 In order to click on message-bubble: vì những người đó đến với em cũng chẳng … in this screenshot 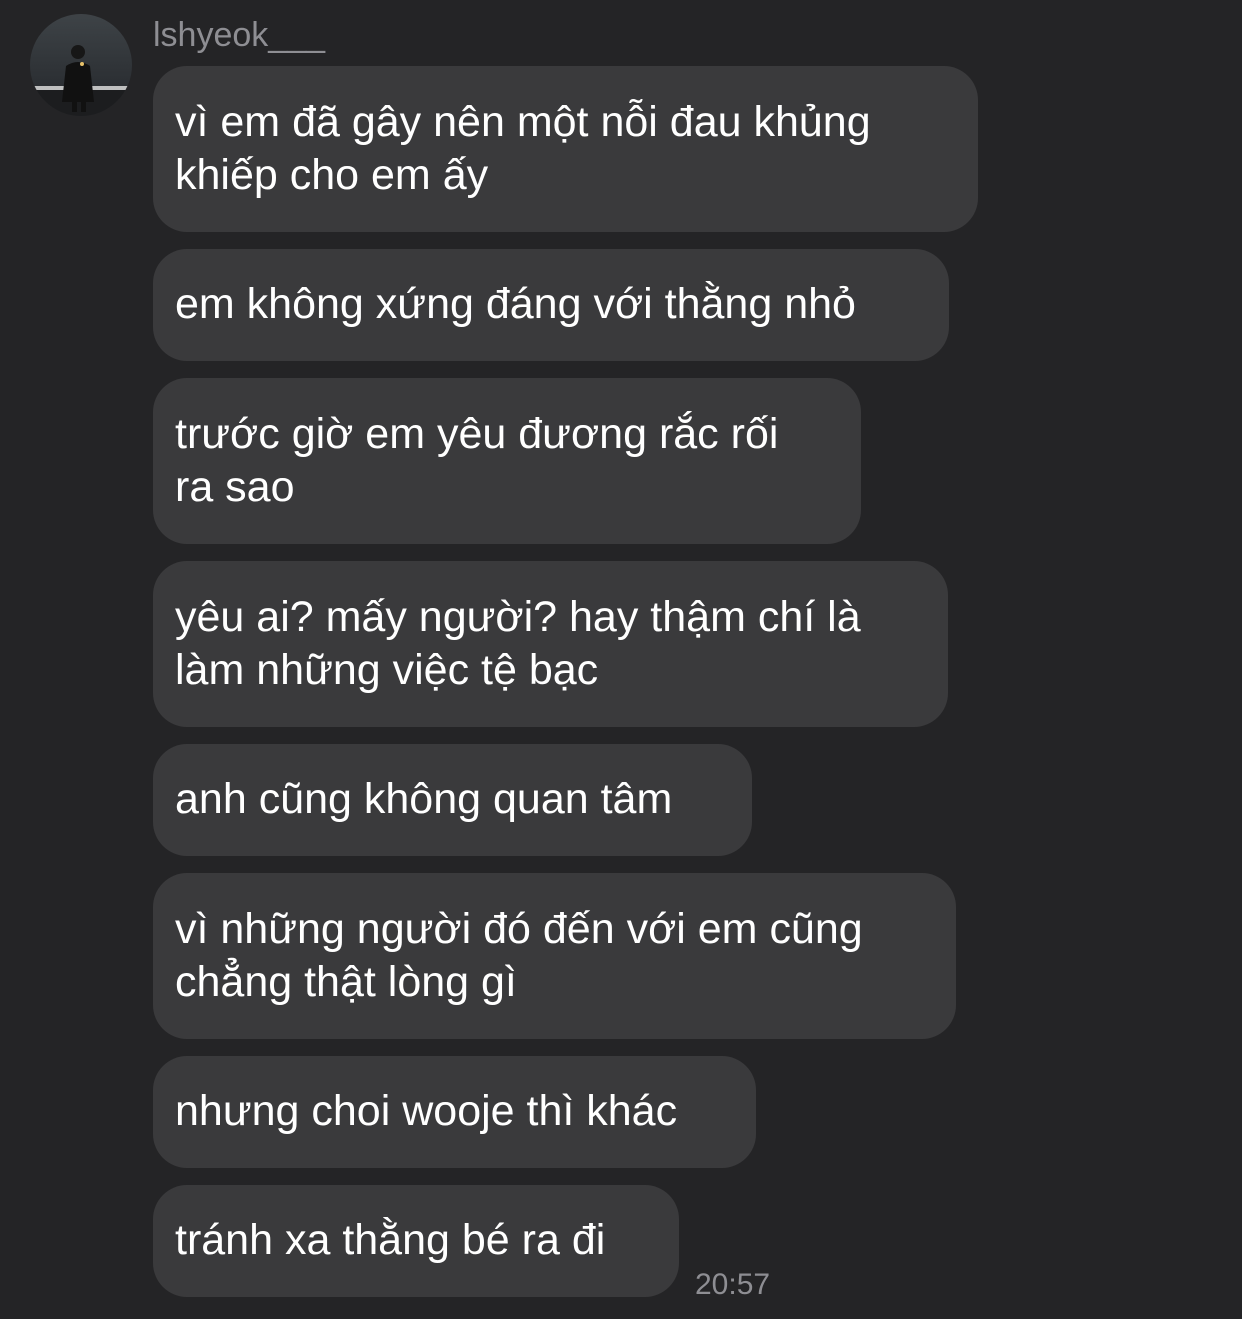, I will do `click(554, 956)`.